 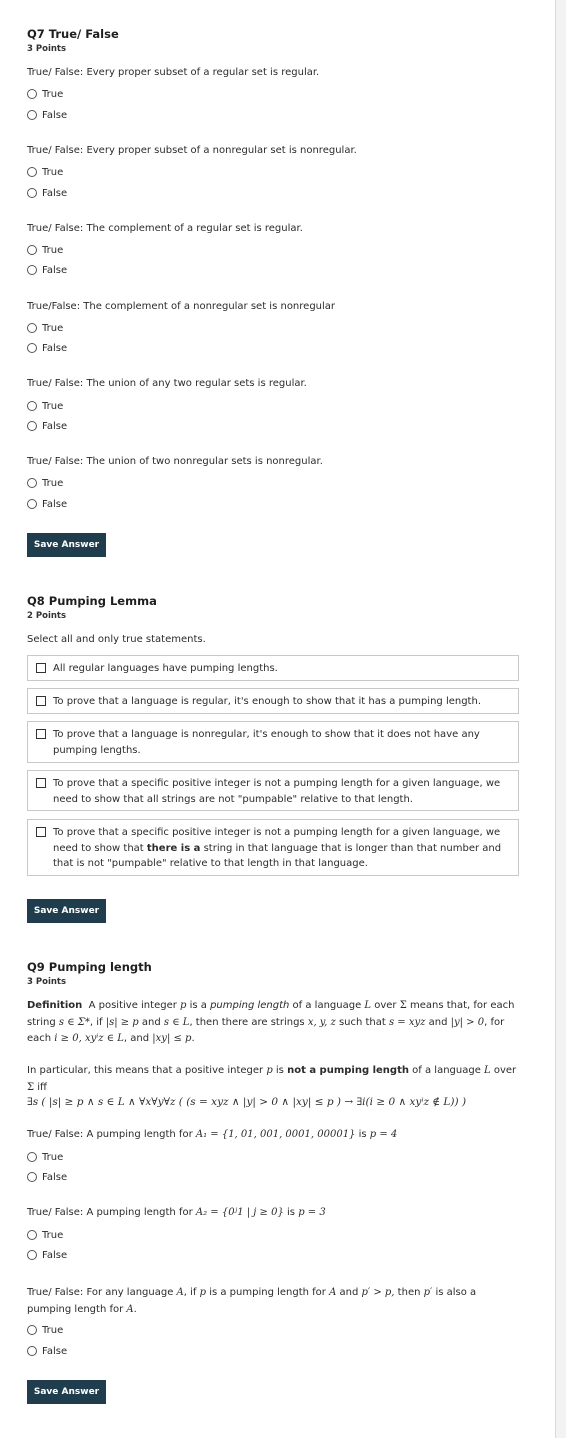 What do you see at coordinates (47, 504) in the screenshot?
I see `q7-6-false-option: False` at bounding box center [47, 504].